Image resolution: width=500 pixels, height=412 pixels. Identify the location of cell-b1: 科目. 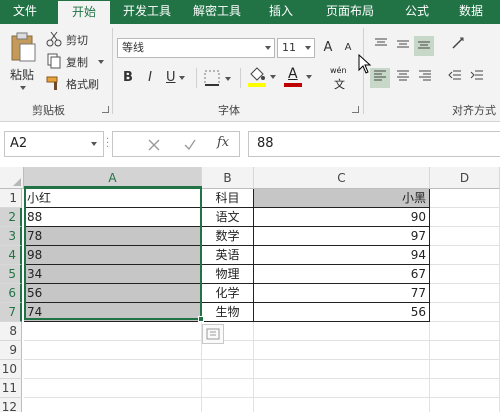
(228, 198).